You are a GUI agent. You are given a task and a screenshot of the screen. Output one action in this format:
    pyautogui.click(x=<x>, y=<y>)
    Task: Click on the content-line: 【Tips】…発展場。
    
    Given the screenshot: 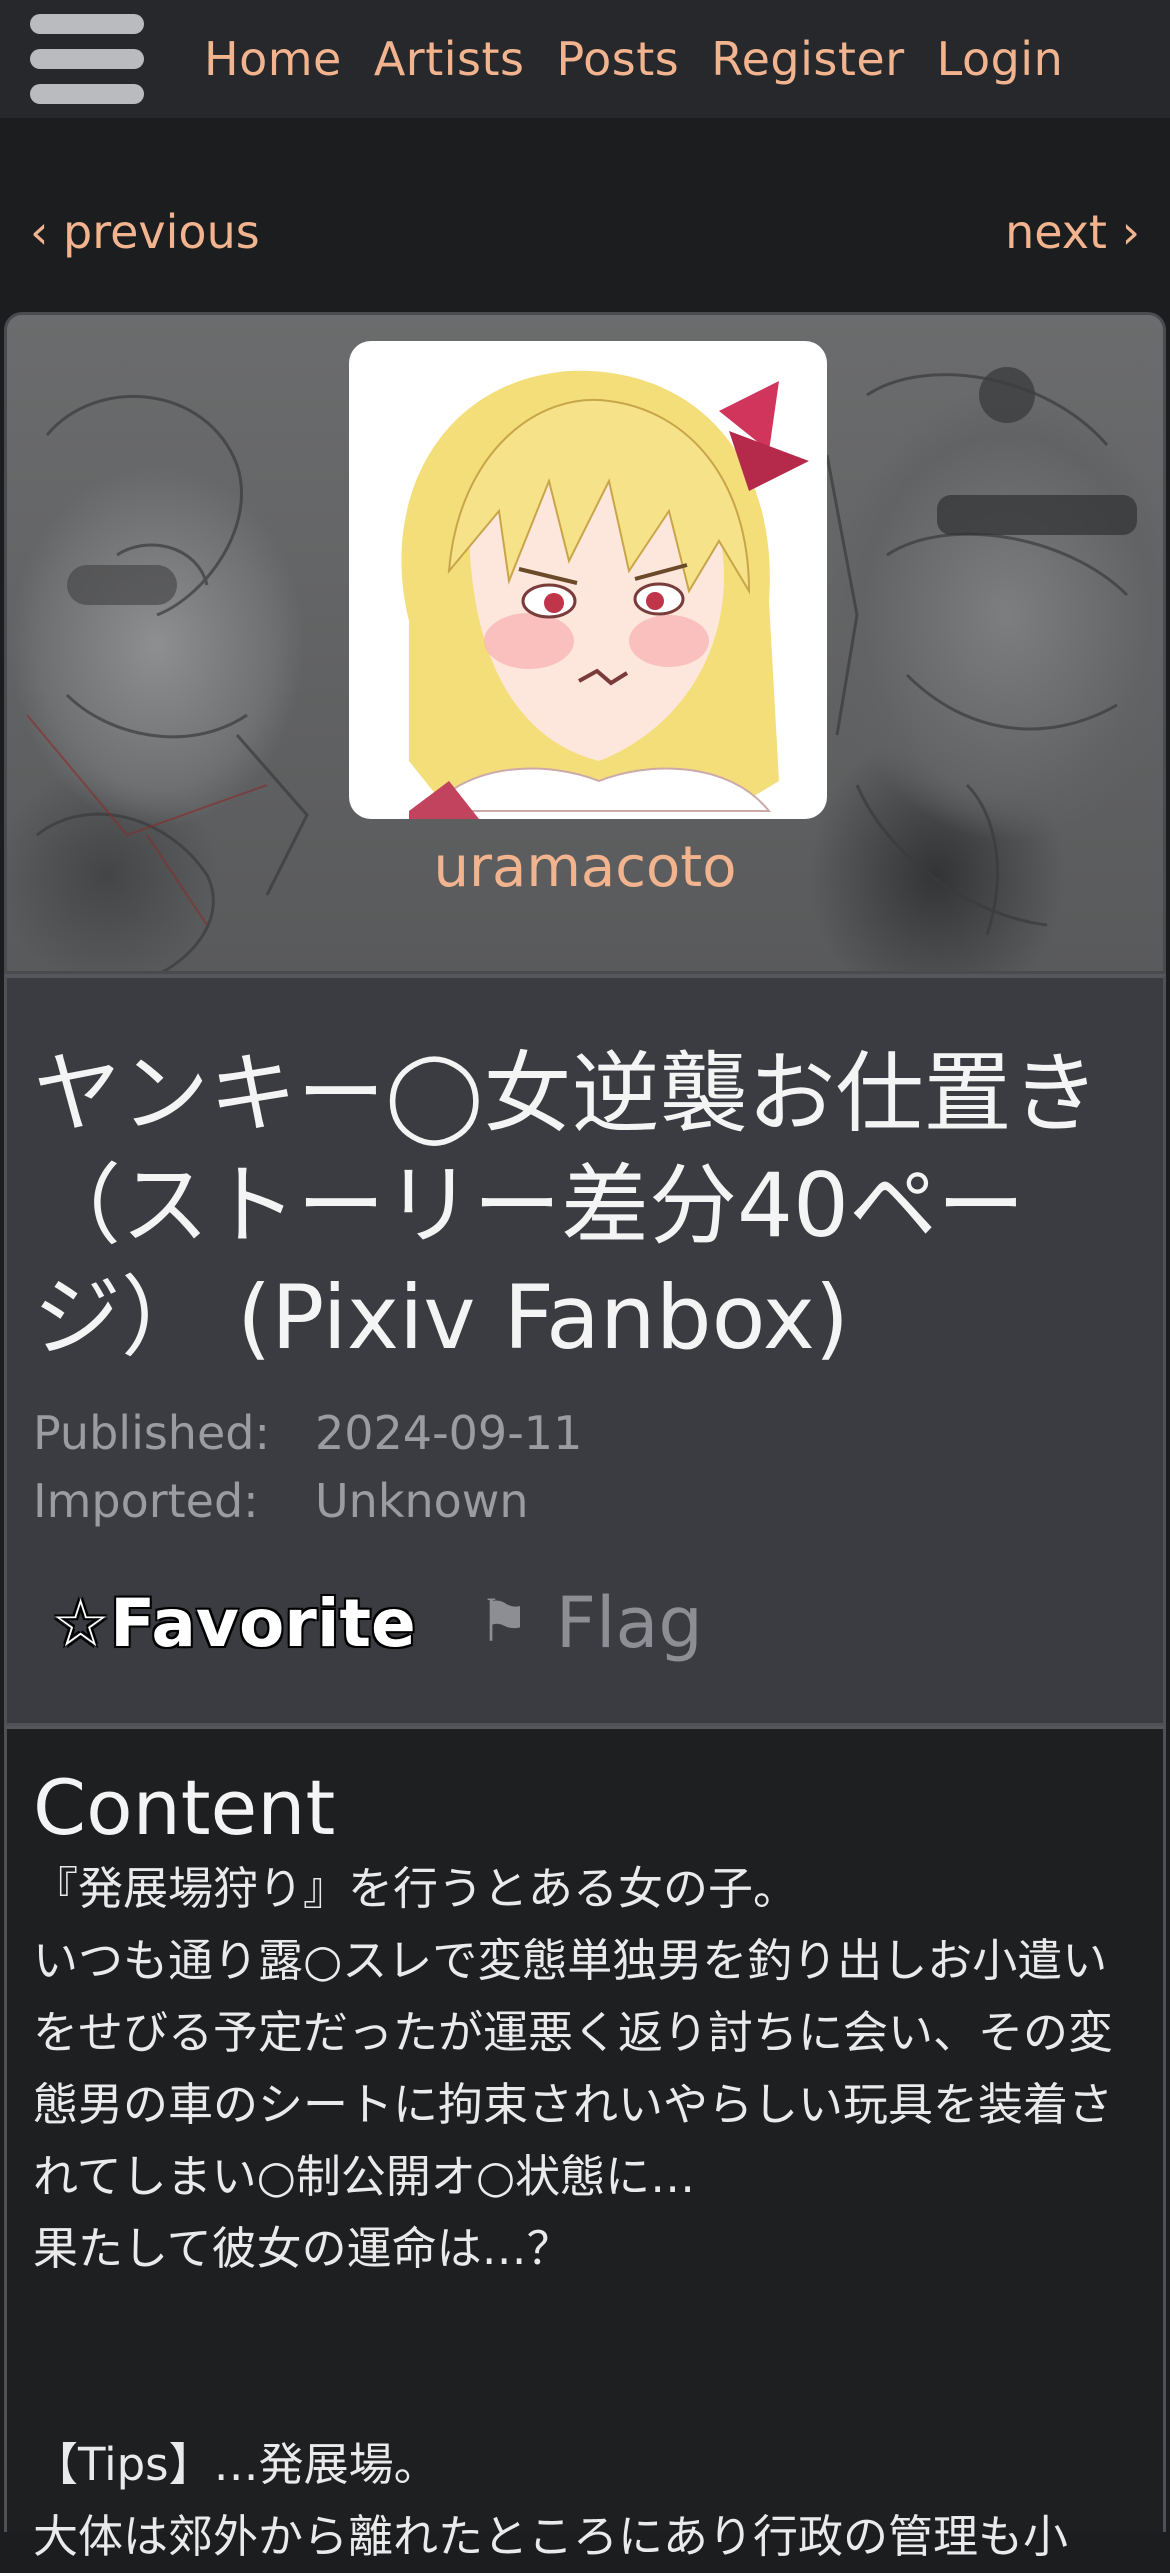 What is the action you would take?
    pyautogui.click(x=236, y=2464)
    